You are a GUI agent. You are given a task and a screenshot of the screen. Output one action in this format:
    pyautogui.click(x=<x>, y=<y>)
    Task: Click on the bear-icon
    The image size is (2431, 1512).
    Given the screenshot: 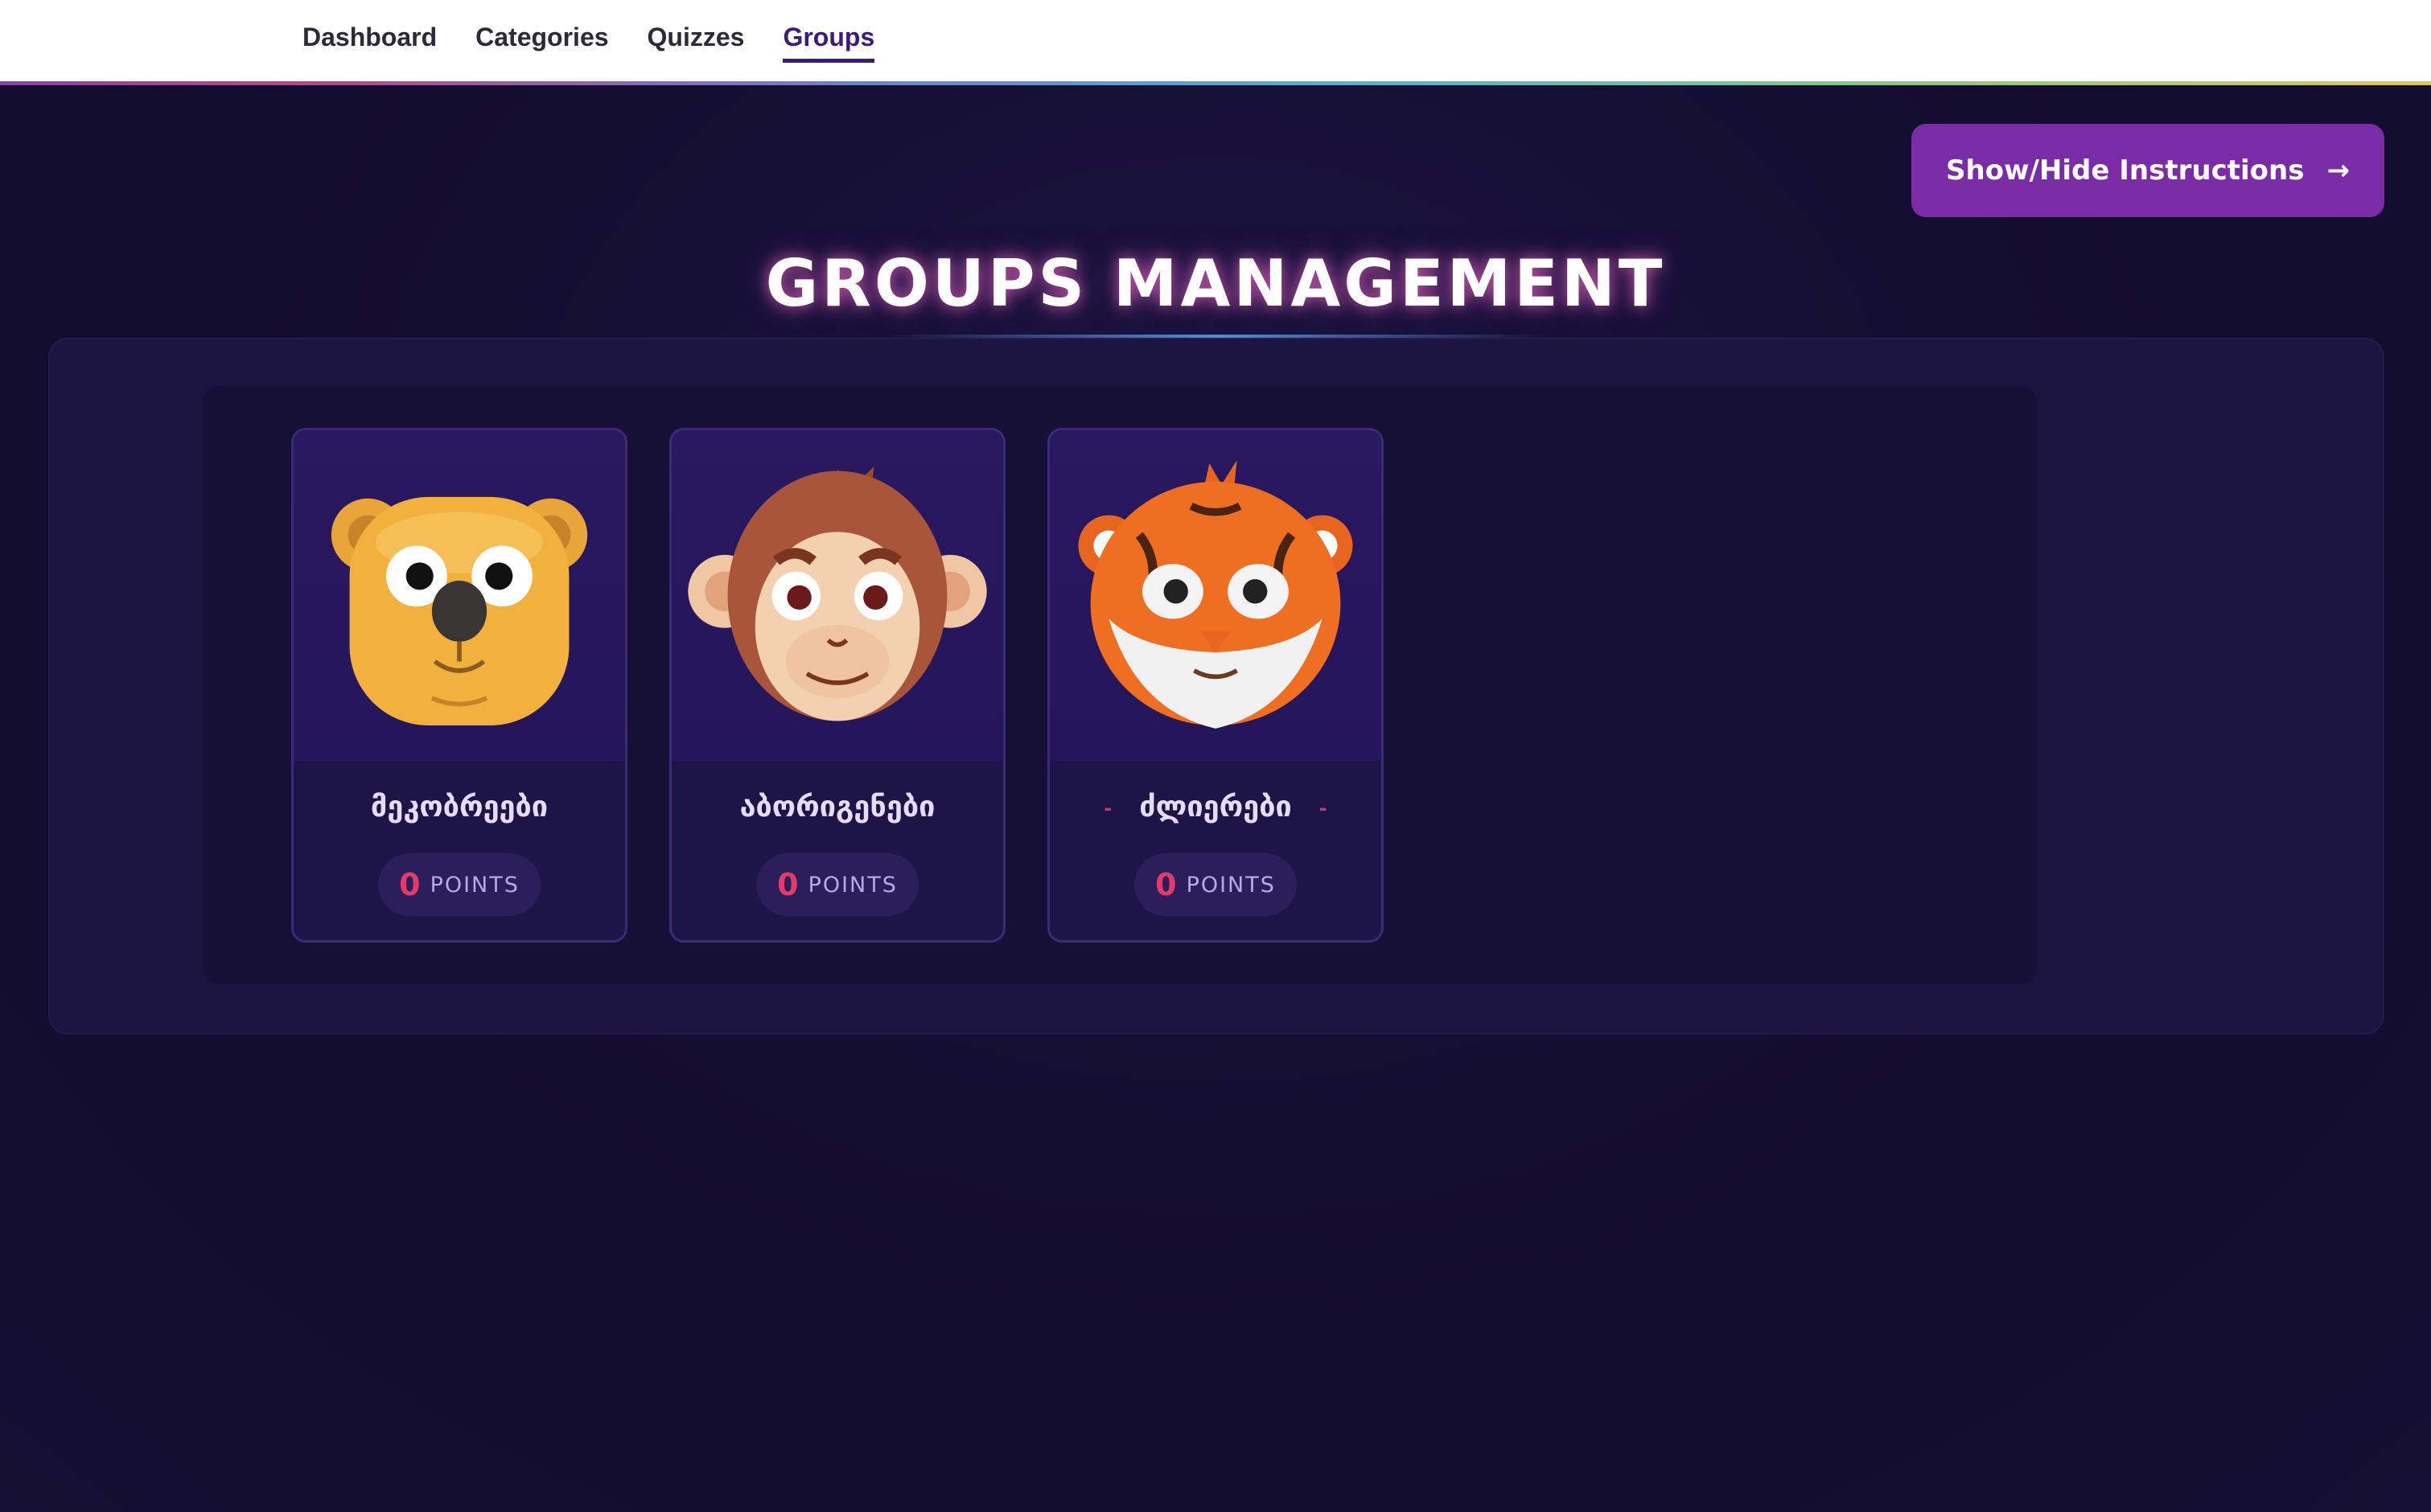 What is the action you would take?
    pyautogui.click(x=459, y=611)
    